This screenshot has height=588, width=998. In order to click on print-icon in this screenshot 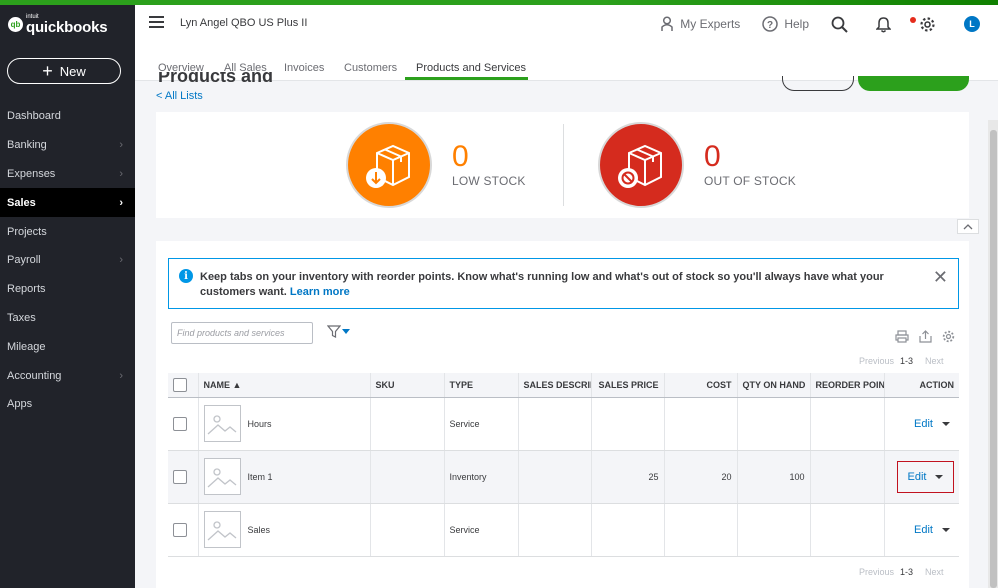, I will do `click(902, 336)`.